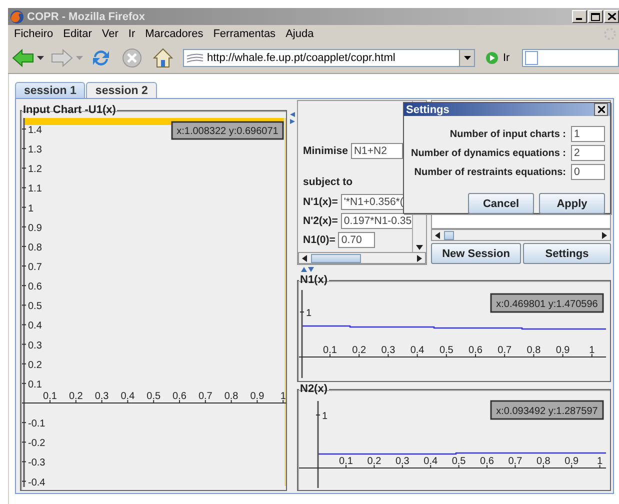 The image size is (619, 504). What do you see at coordinates (314, 280) in the screenshot?
I see `chart-title: N1(x)` at bounding box center [314, 280].